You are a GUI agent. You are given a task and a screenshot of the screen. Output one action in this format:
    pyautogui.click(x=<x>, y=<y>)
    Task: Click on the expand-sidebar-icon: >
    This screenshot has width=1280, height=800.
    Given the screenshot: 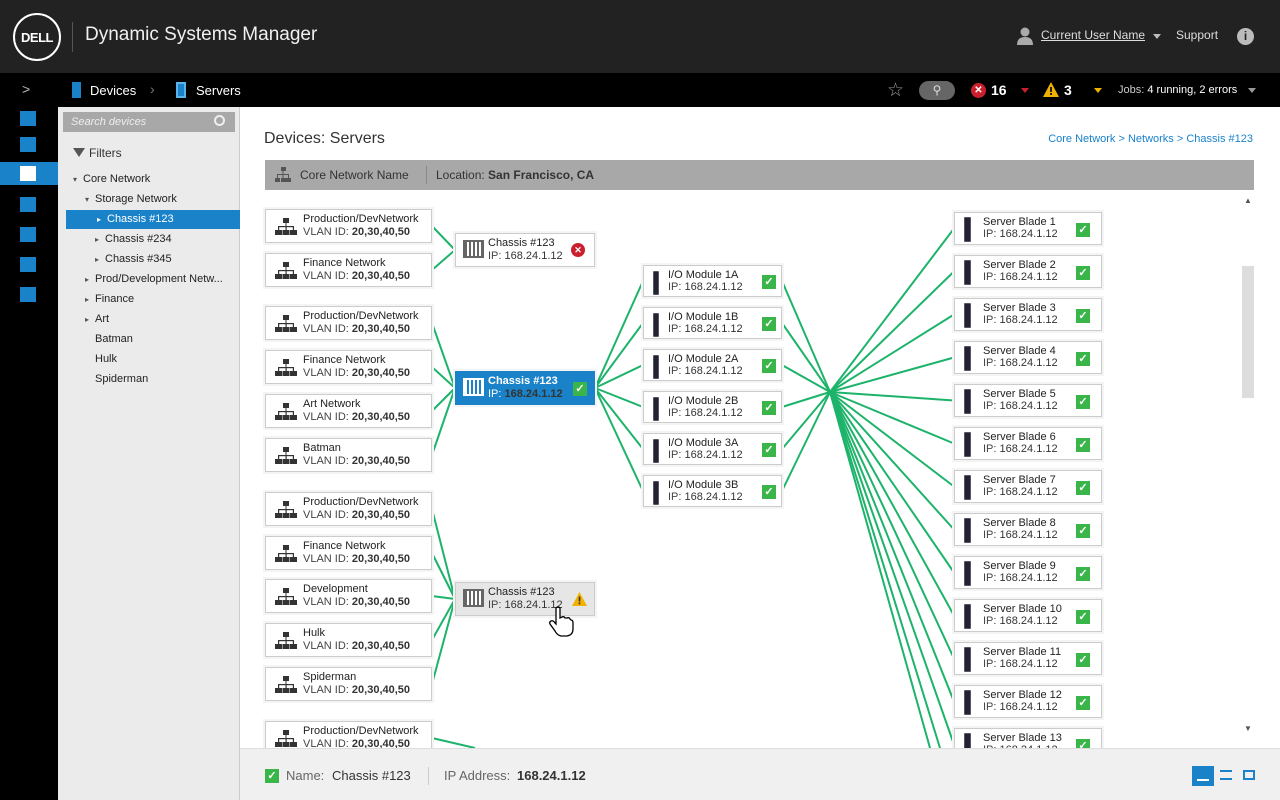 What is the action you would take?
    pyautogui.click(x=26, y=89)
    